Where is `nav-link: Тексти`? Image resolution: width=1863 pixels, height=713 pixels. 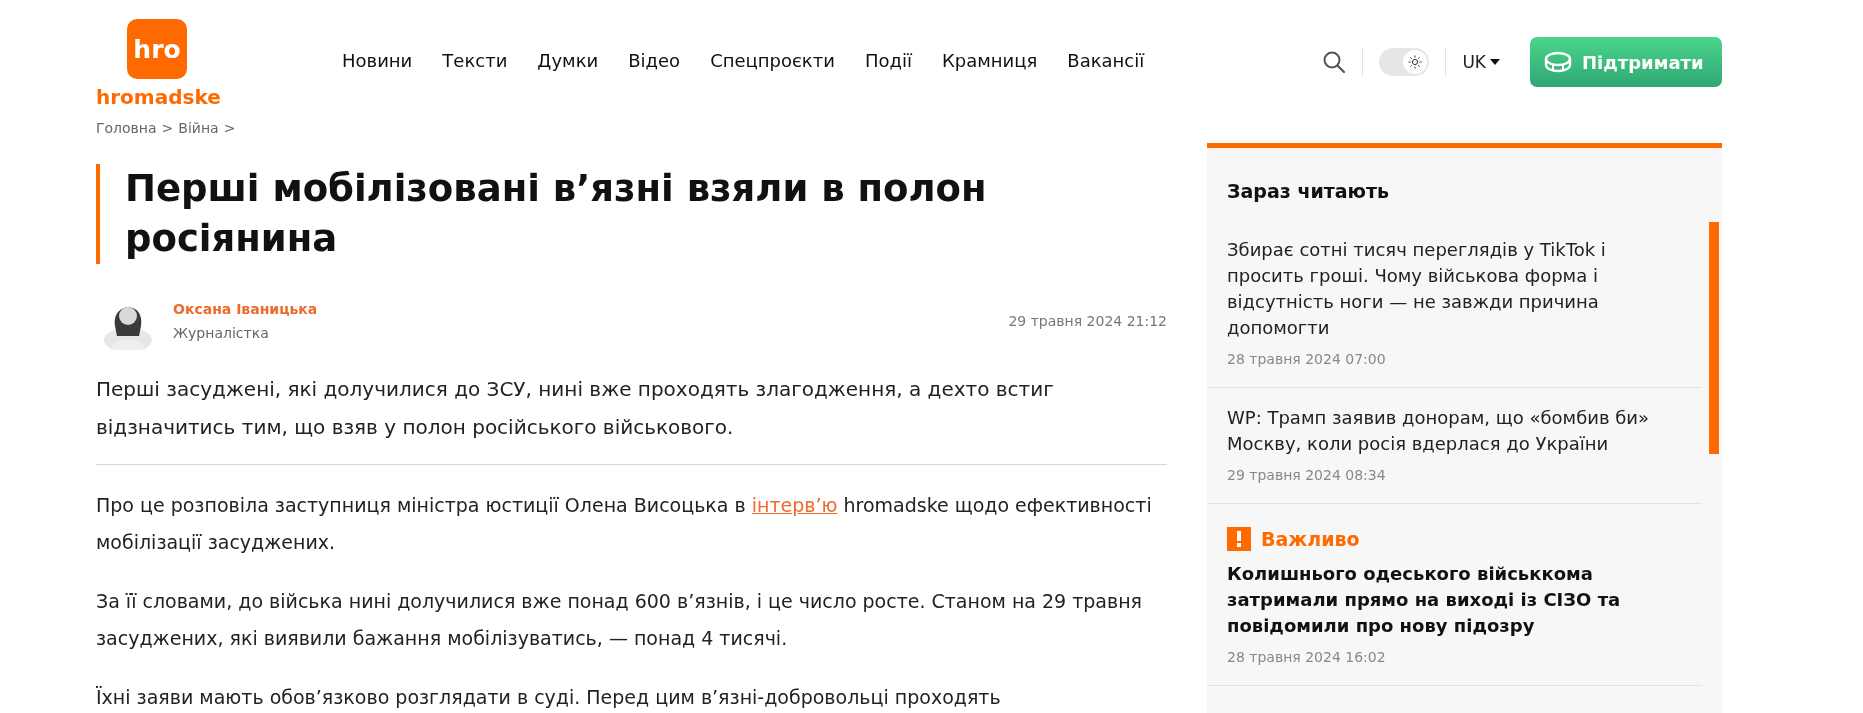 nav-link: Тексти is located at coordinates (475, 60).